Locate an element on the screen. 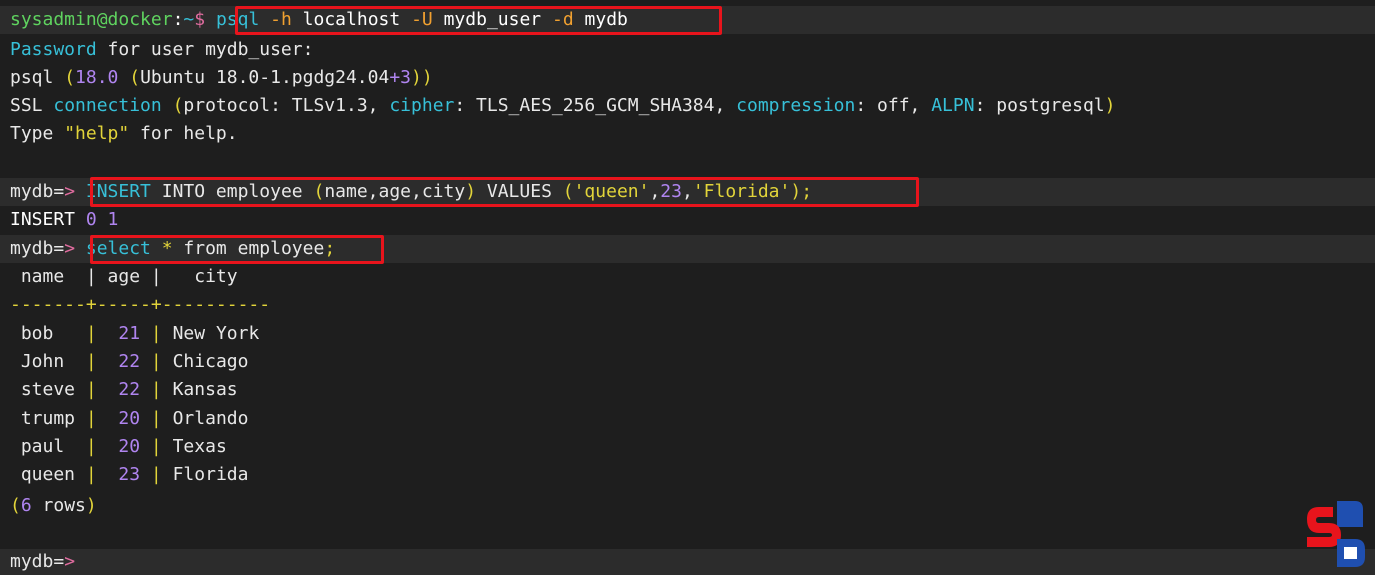  ins-p2: ) is located at coordinates (471, 191).